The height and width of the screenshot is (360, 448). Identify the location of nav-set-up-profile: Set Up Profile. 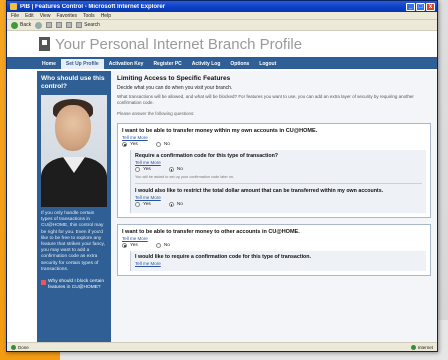
(82, 64).